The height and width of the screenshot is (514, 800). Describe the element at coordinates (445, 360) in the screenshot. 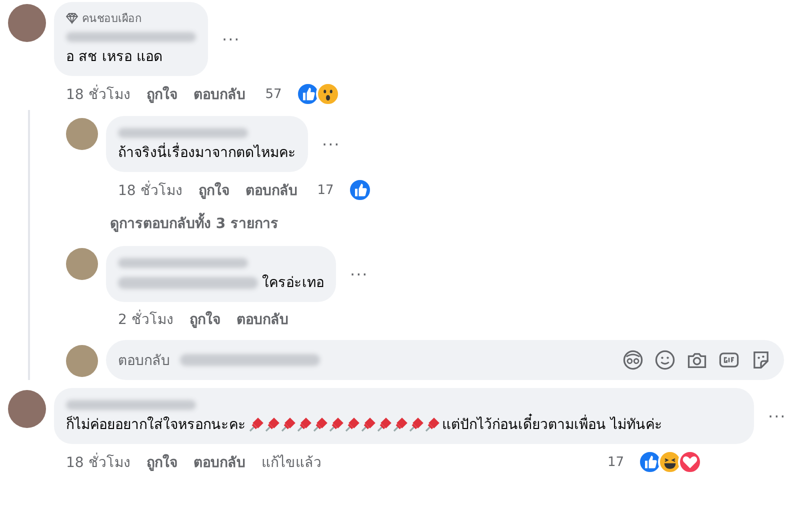

I see `reply-input: ตอบกลับ` at that location.